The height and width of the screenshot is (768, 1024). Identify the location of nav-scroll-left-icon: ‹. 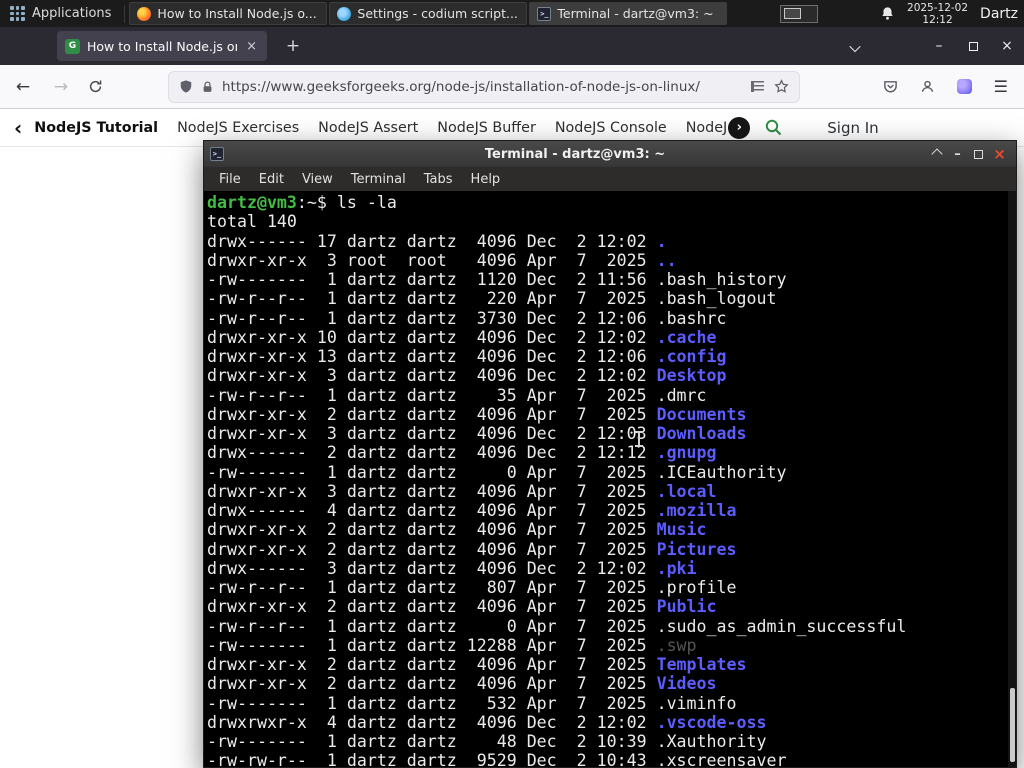
(18, 128).